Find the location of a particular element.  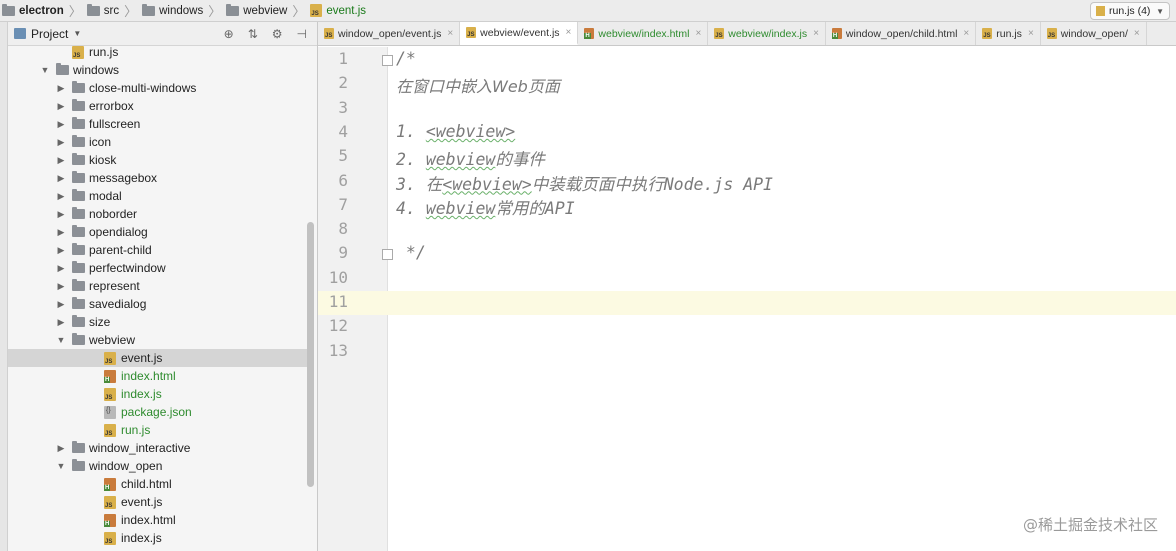

breadcrumb-label: event.js is located at coordinates (346, 10).